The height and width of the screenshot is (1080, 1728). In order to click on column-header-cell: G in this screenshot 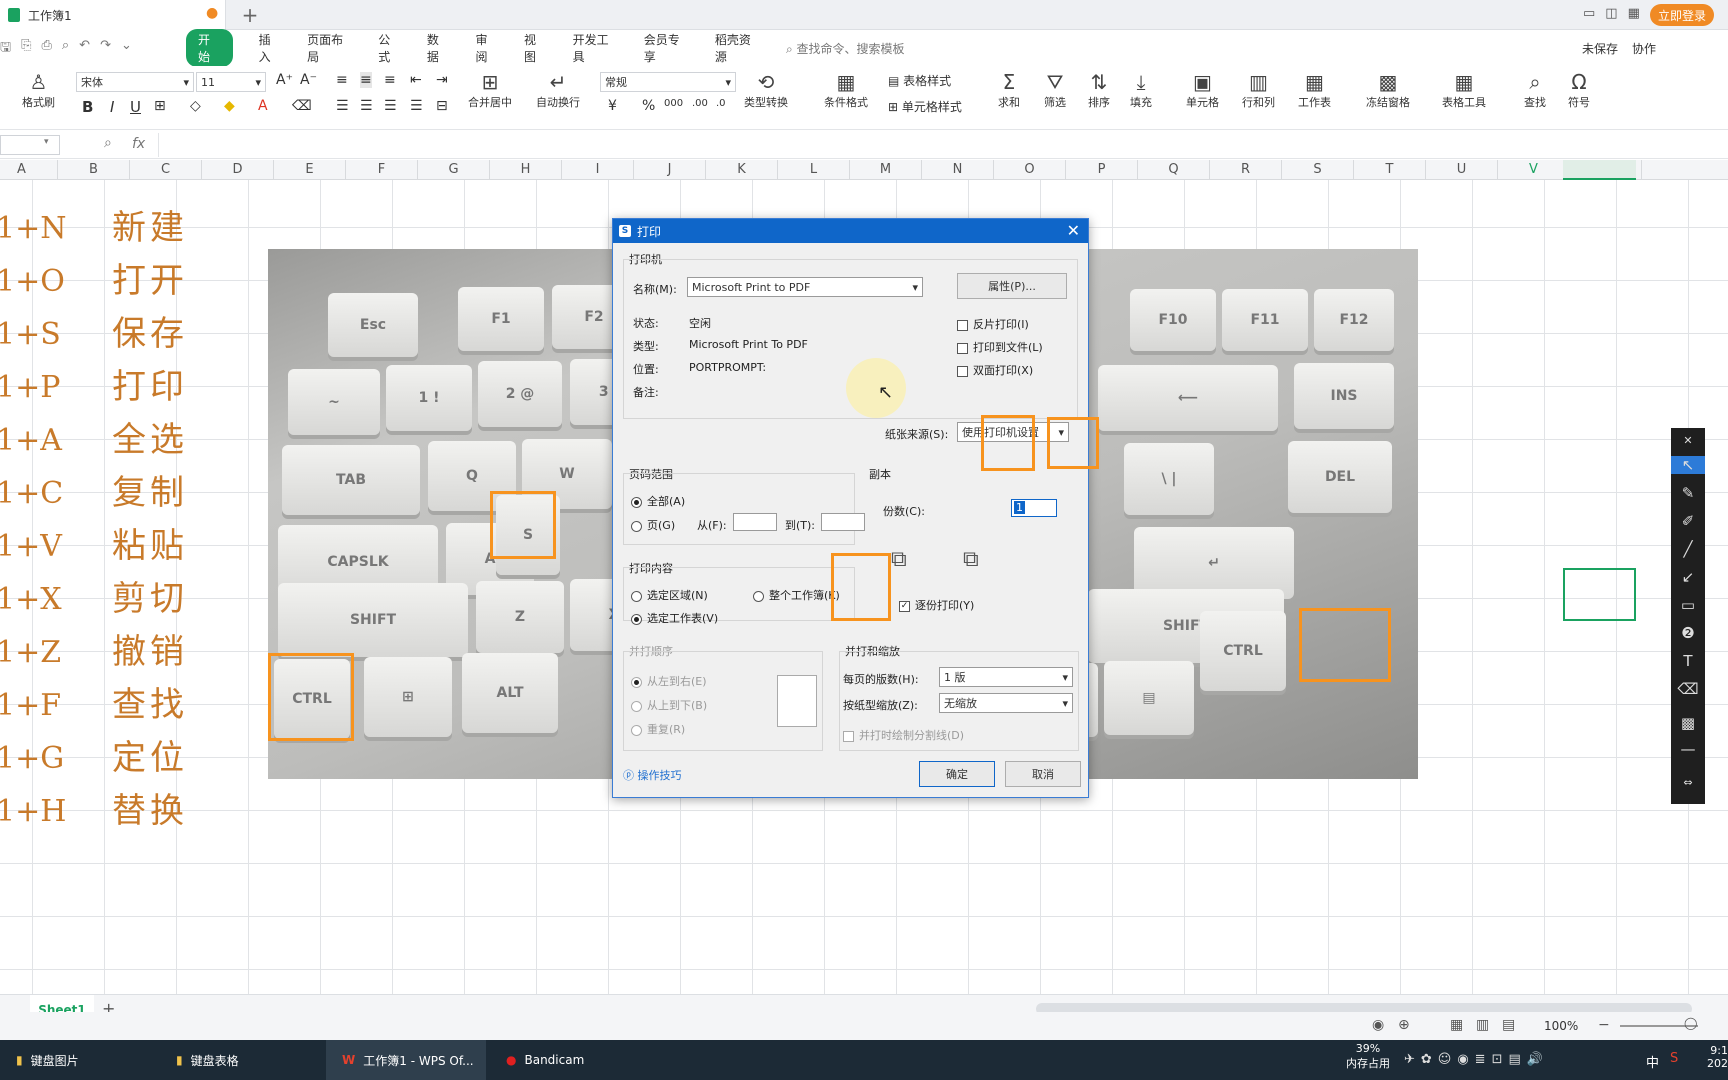, I will do `click(454, 170)`.